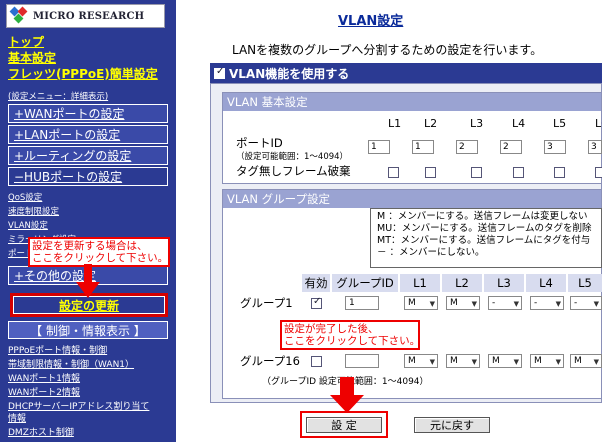 Image resolution: width=602 pixels, height=442 pixels. Describe the element at coordinates (598, 123) in the screenshot. I see `port-col-l6: L6` at that location.